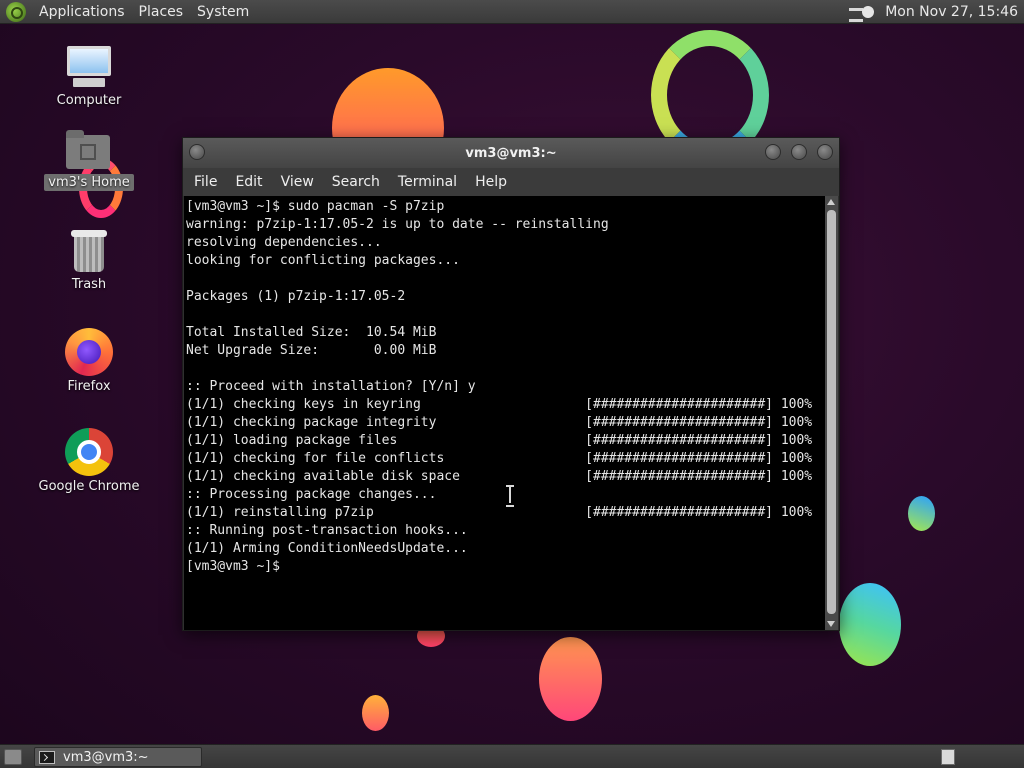  I want to click on terminal-line: [vm3@vm3 ~]$ sudo pacman -S p7zip, so click(315, 206).